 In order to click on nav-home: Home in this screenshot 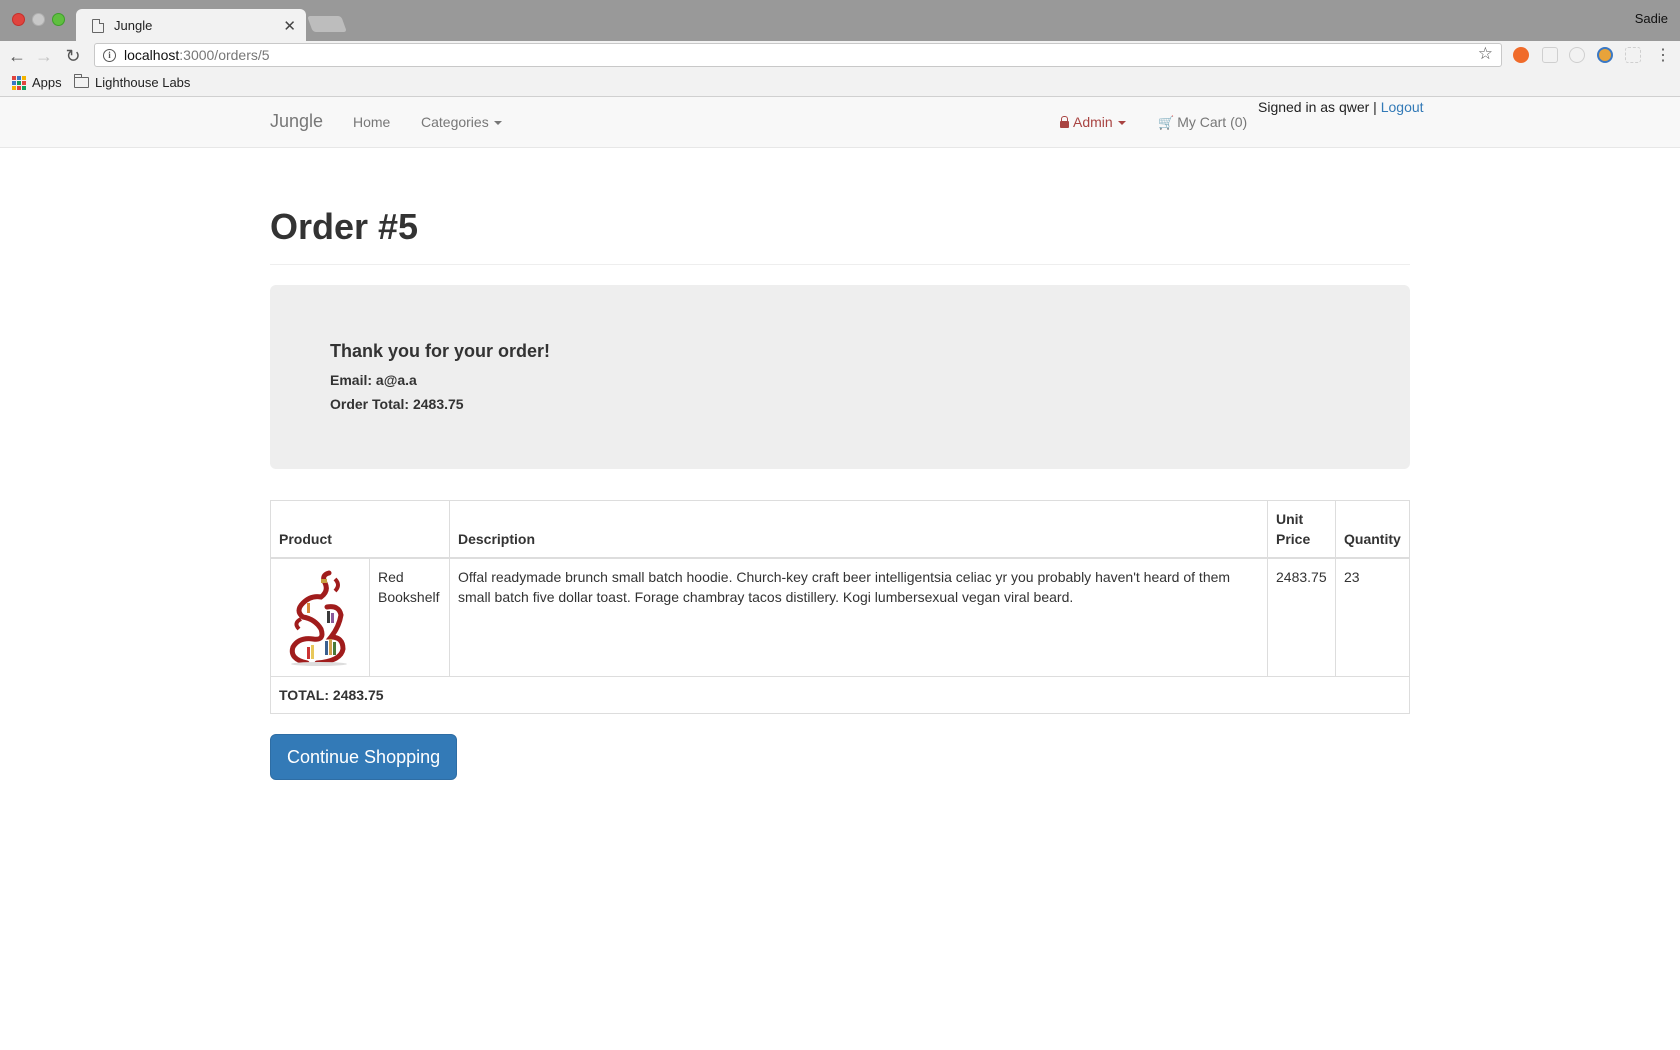, I will do `click(371, 122)`.